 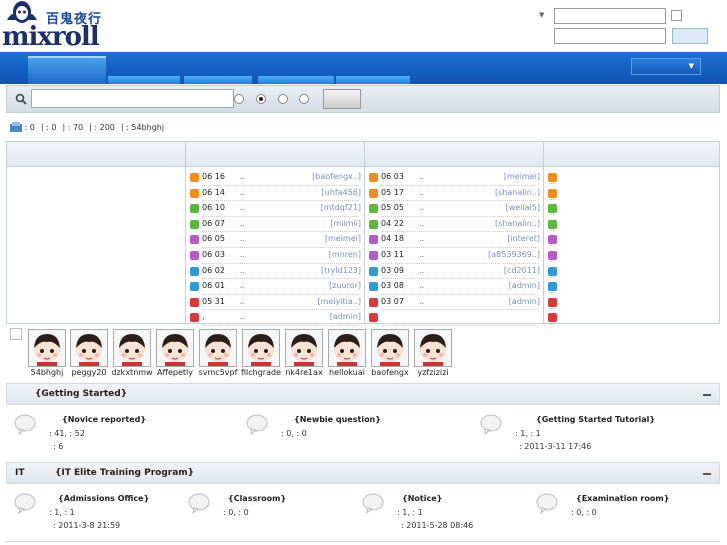 What do you see at coordinates (257, 498) in the screenshot?
I see `forum-name: {Classroom}` at bounding box center [257, 498].